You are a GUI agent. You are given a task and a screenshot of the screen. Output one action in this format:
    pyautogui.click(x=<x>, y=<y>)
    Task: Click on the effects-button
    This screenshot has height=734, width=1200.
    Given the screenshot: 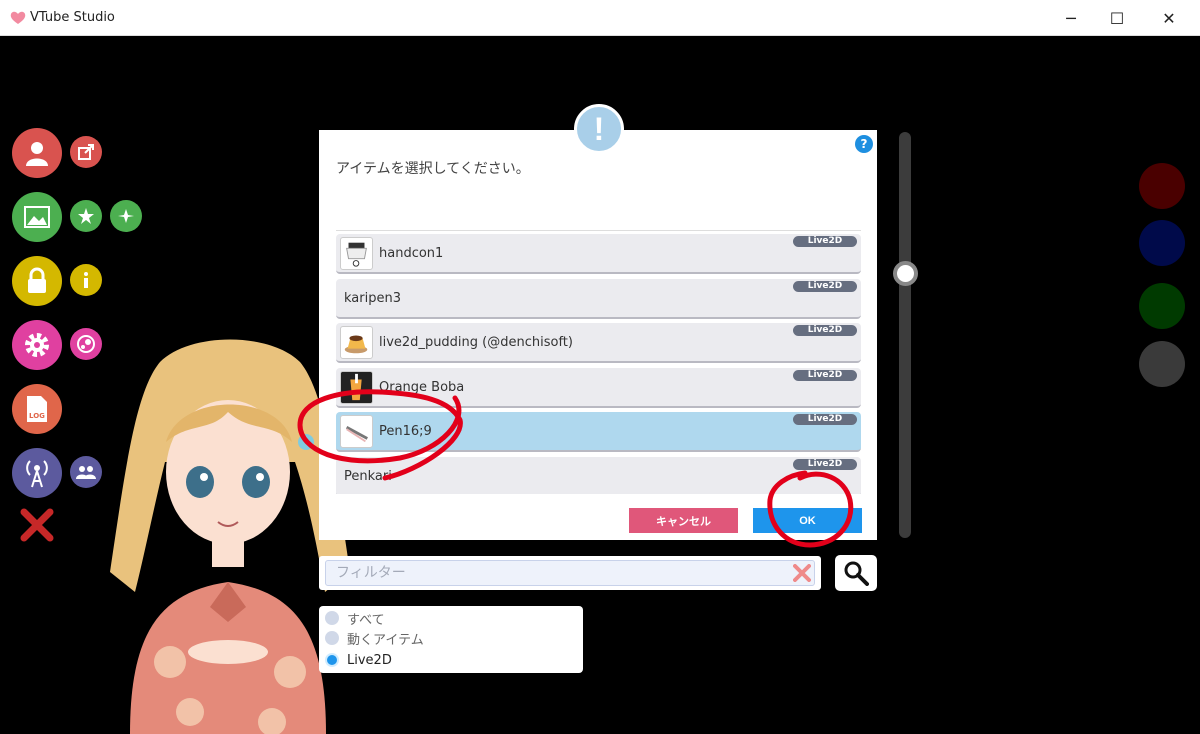 What is the action you would take?
    pyautogui.click(x=126, y=216)
    